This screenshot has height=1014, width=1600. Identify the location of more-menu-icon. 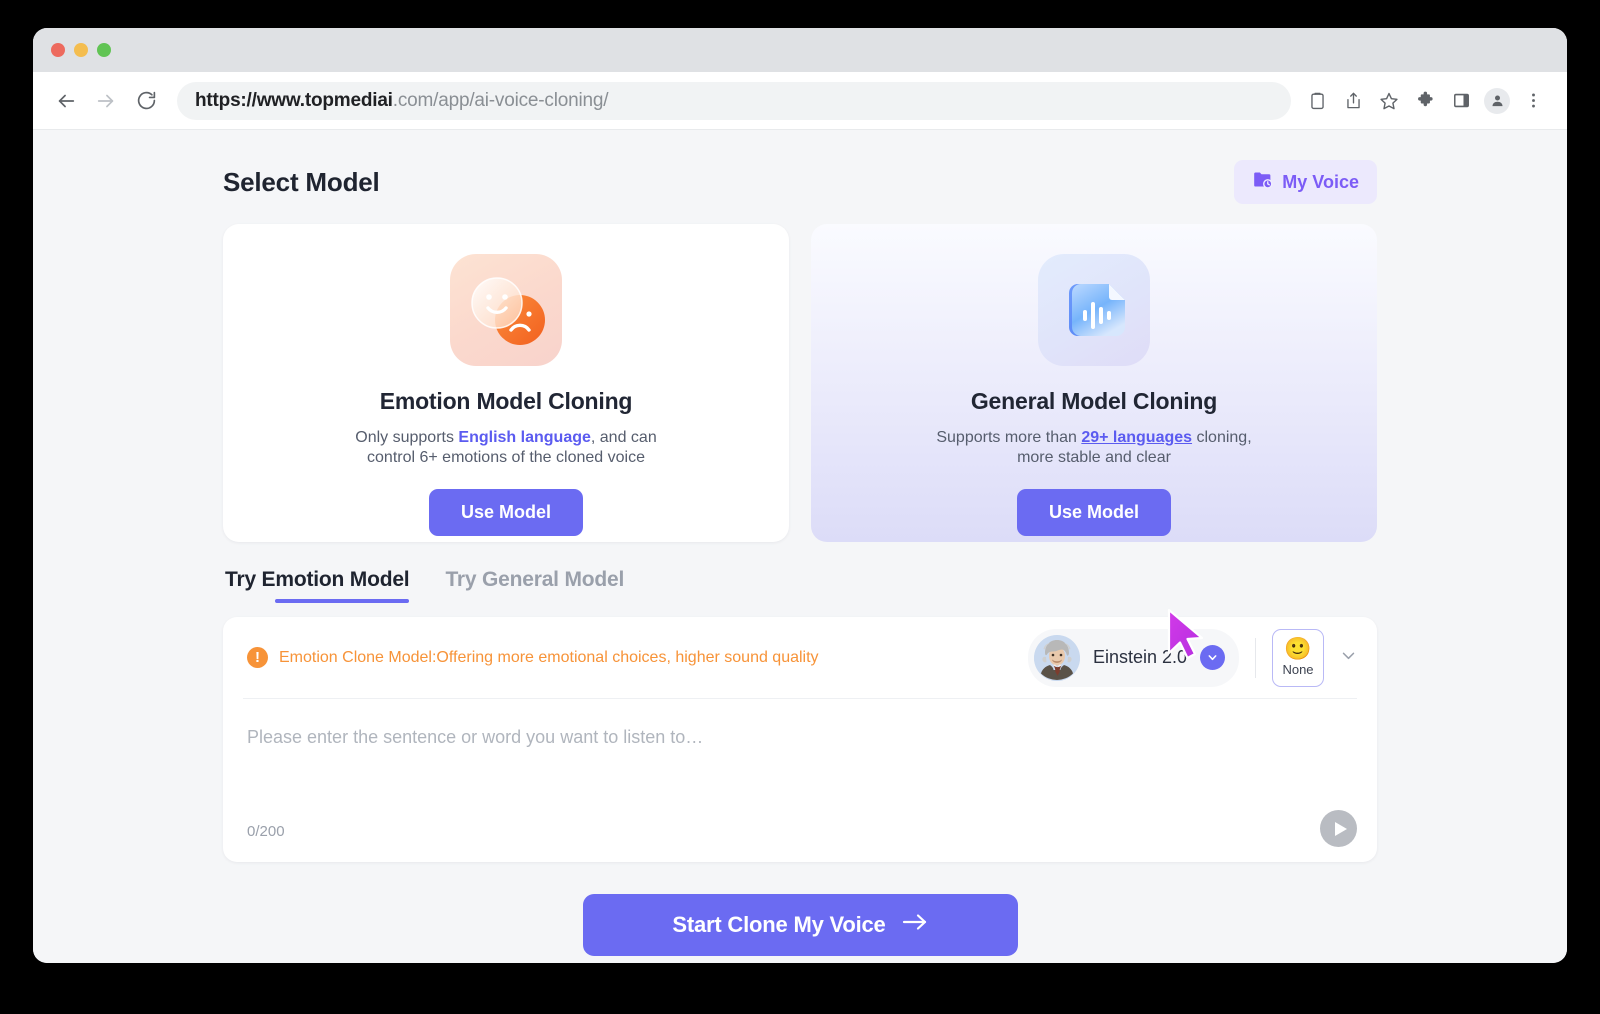
(1533, 101).